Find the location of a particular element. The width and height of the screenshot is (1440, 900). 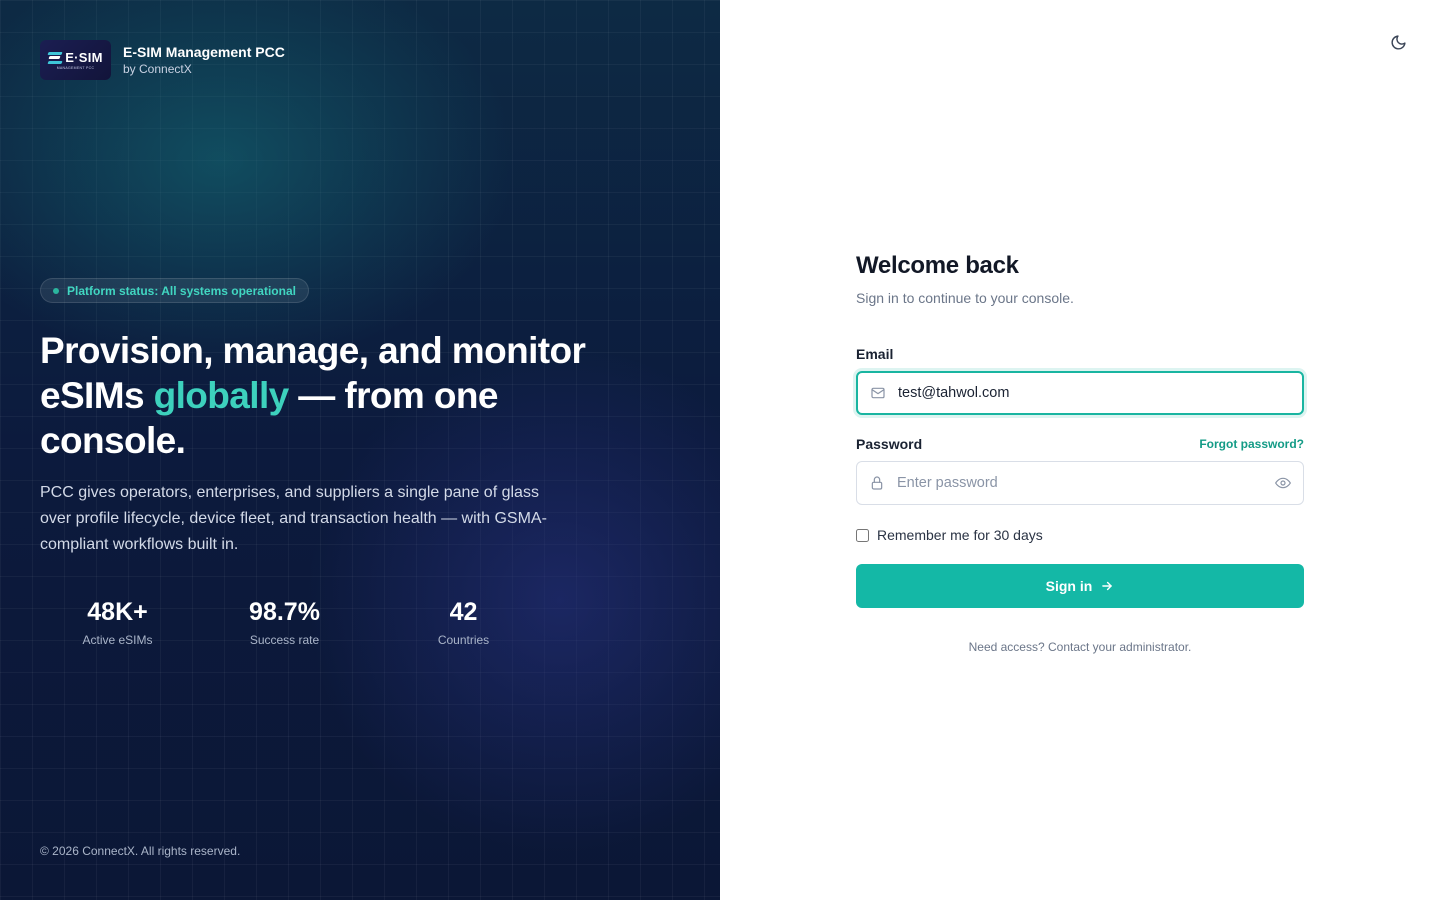

copyright: © 2026 ConnectX. All rights reserved. is located at coordinates (140, 851).